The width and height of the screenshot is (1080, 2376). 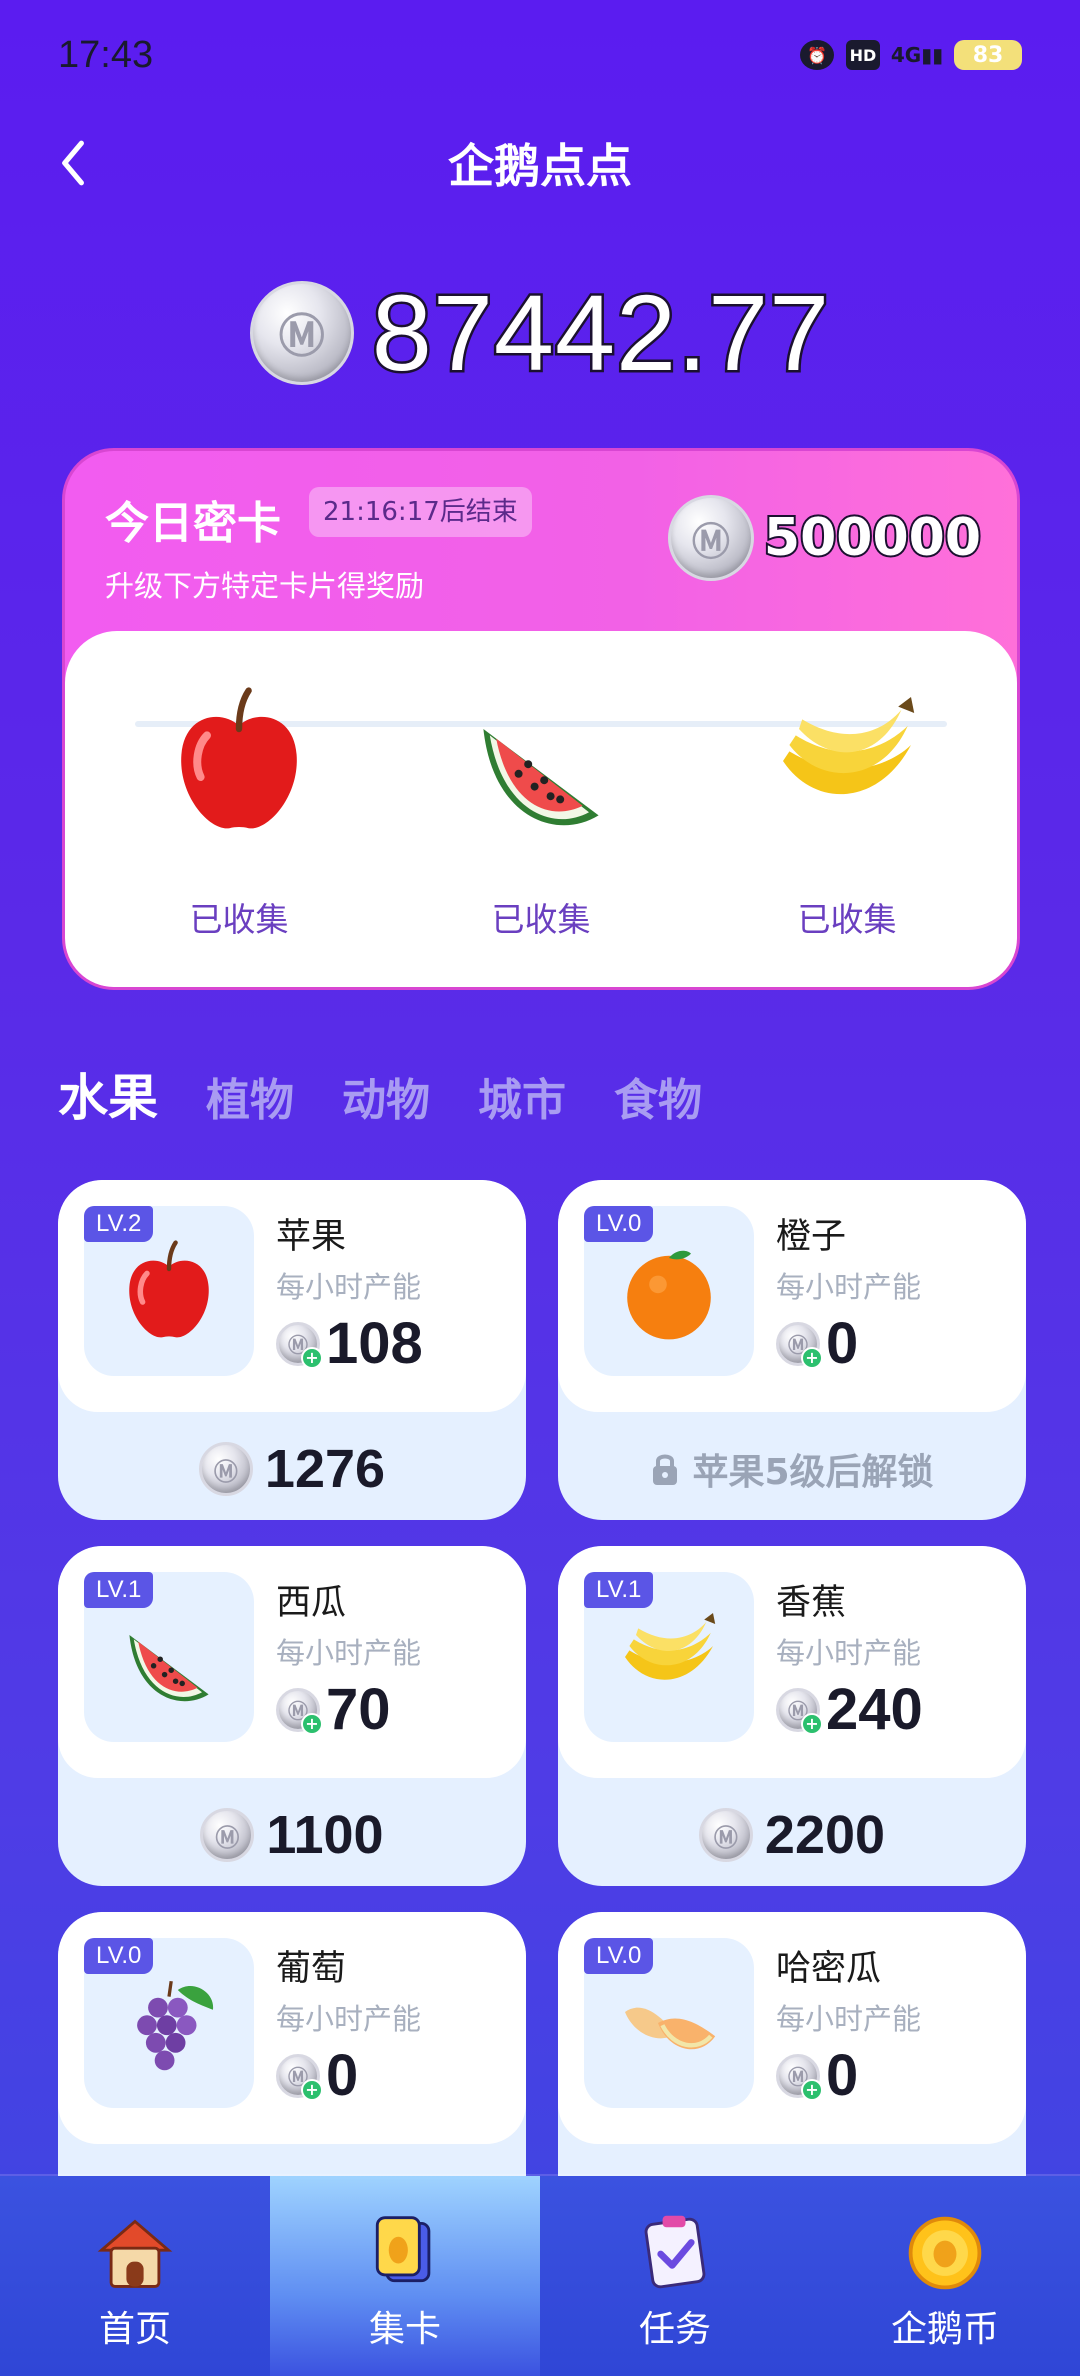 I want to click on upgrade-button: Ⓜ 1276, so click(x=292, y=1469).